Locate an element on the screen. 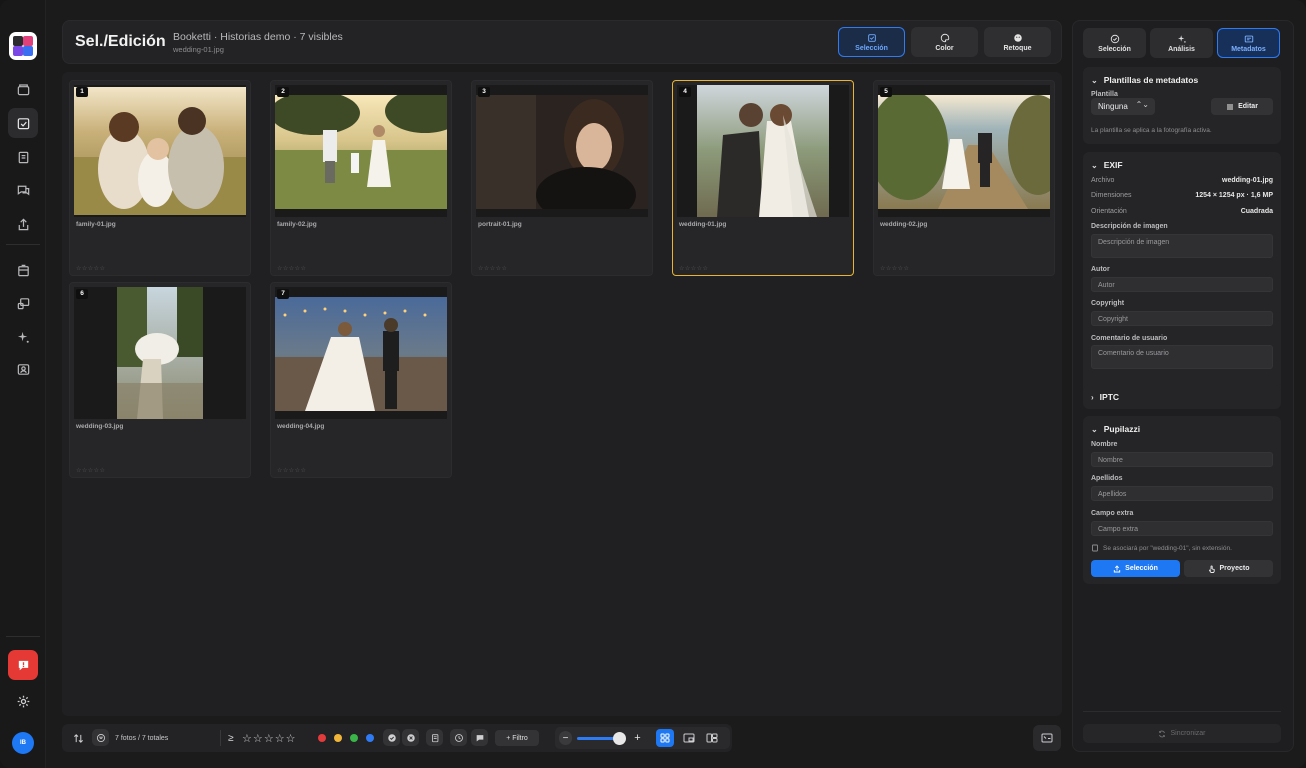 This screenshot has height=768, width=1306. user-avatar-button: IB is located at coordinates (23, 743).